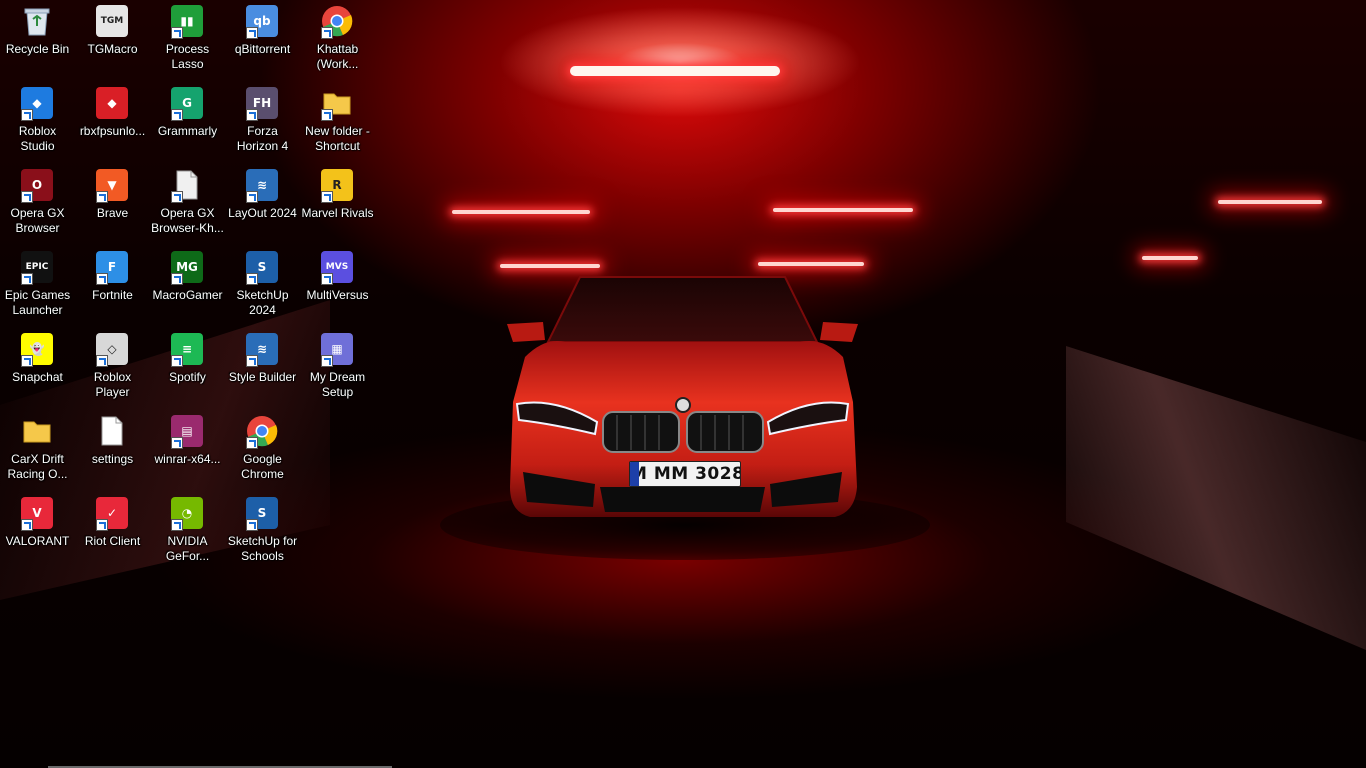 The width and height of the screenshot is (1366, 768). I want to click on desktop-shortcut: 👻 Snapchat, so click(37, 368).